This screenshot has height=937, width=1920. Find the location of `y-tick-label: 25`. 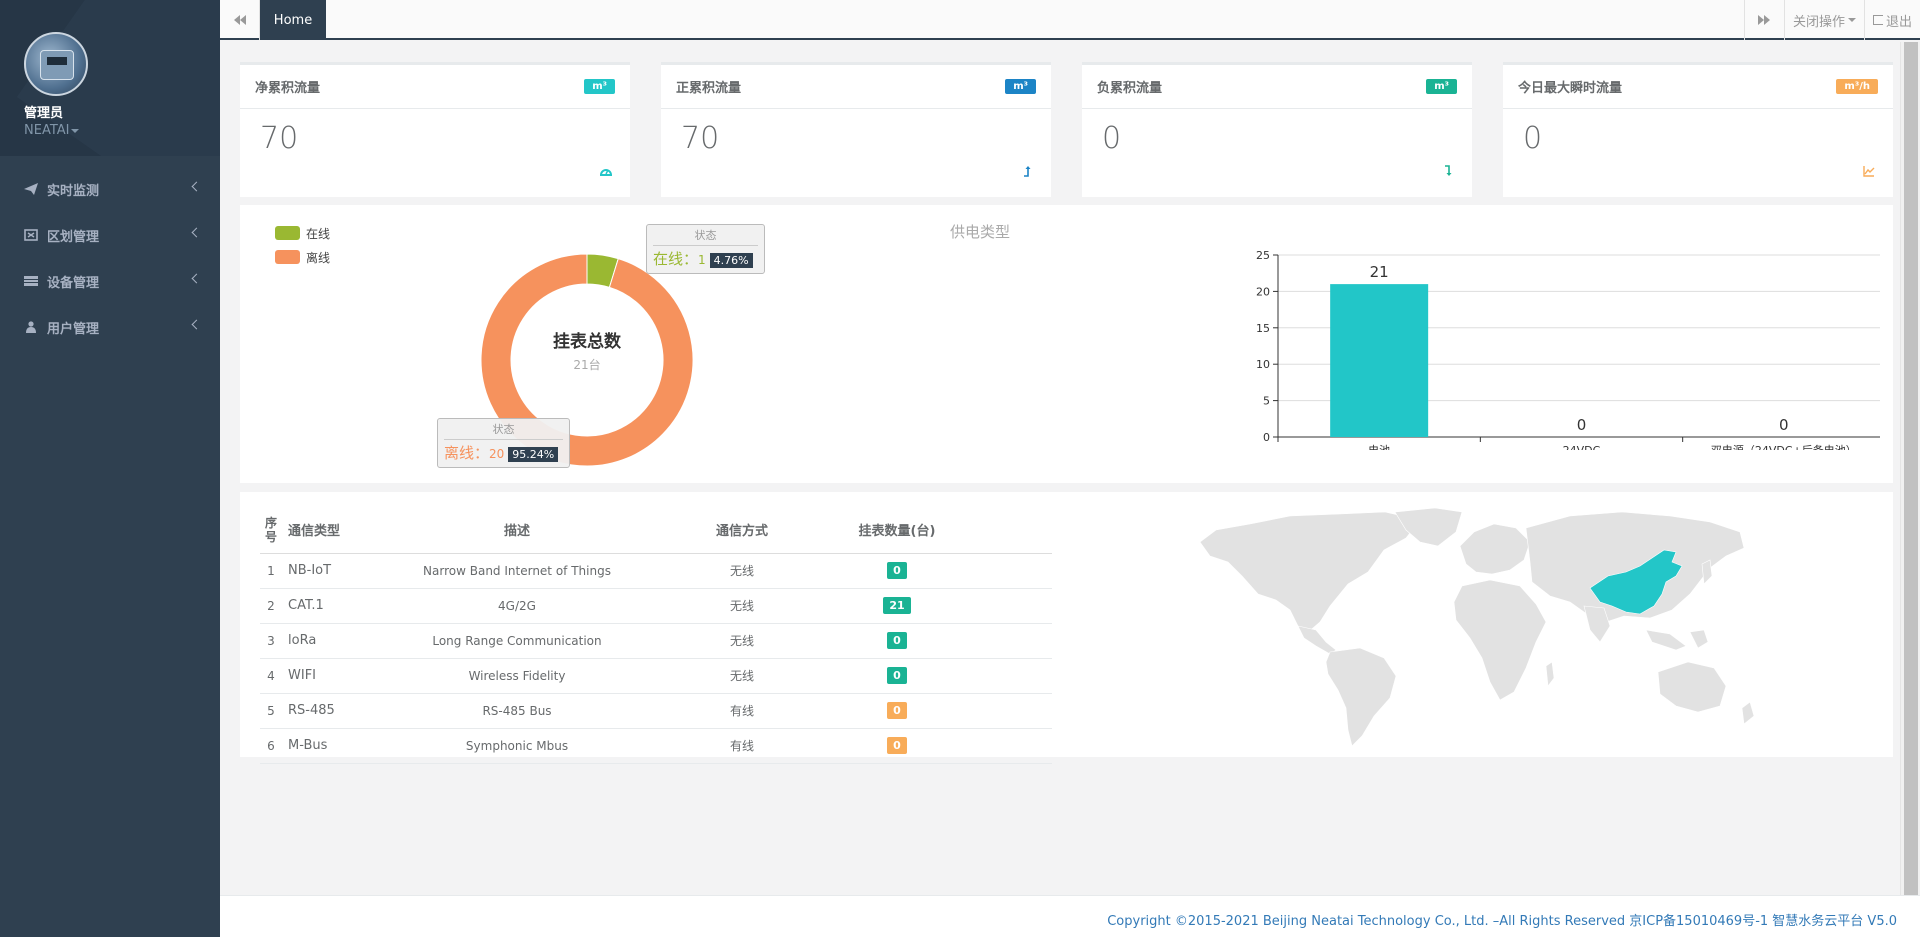

y-tick-label: 25 is located at coordinates (1263, 256).